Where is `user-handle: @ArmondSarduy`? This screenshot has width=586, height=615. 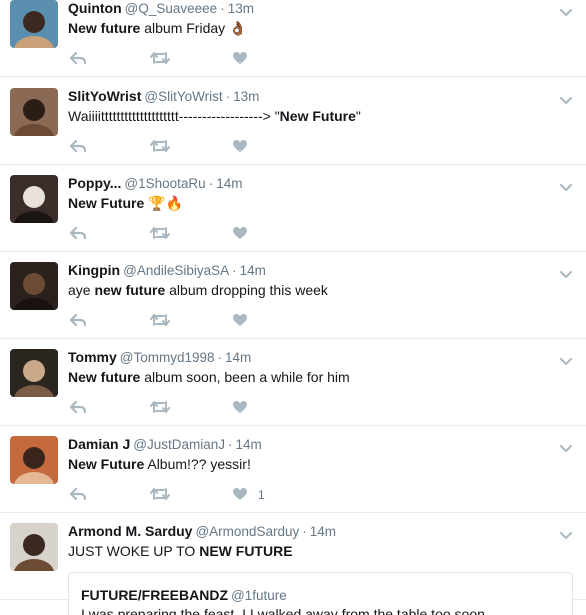 user-handle: @ArmondSarduy is located at coordinates (247, 531).